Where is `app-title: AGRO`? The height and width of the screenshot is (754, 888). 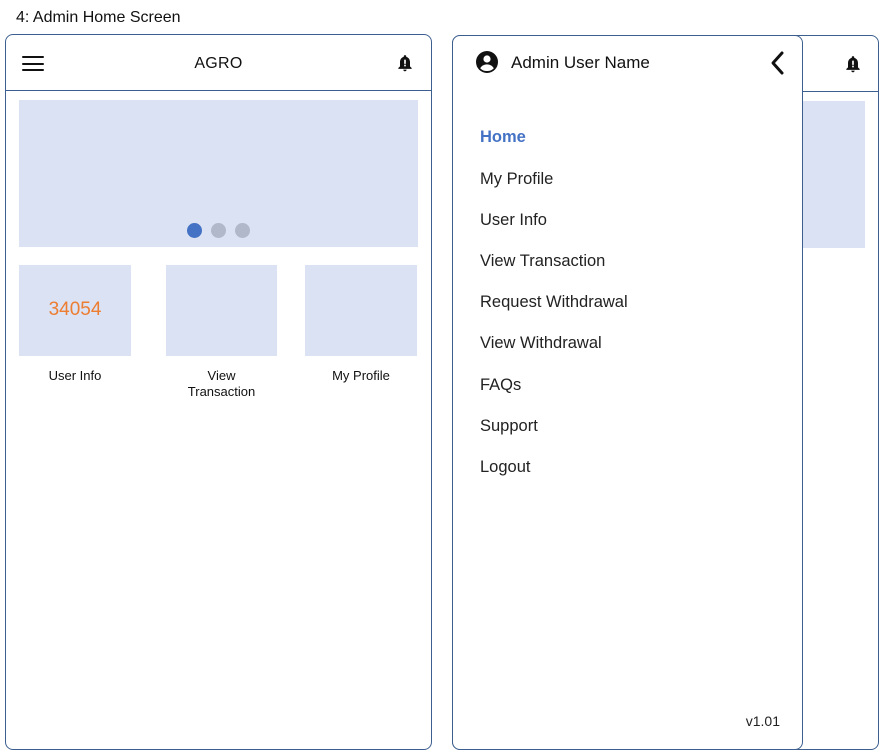 app-title: AGRO is located at coordinates (218, 63).